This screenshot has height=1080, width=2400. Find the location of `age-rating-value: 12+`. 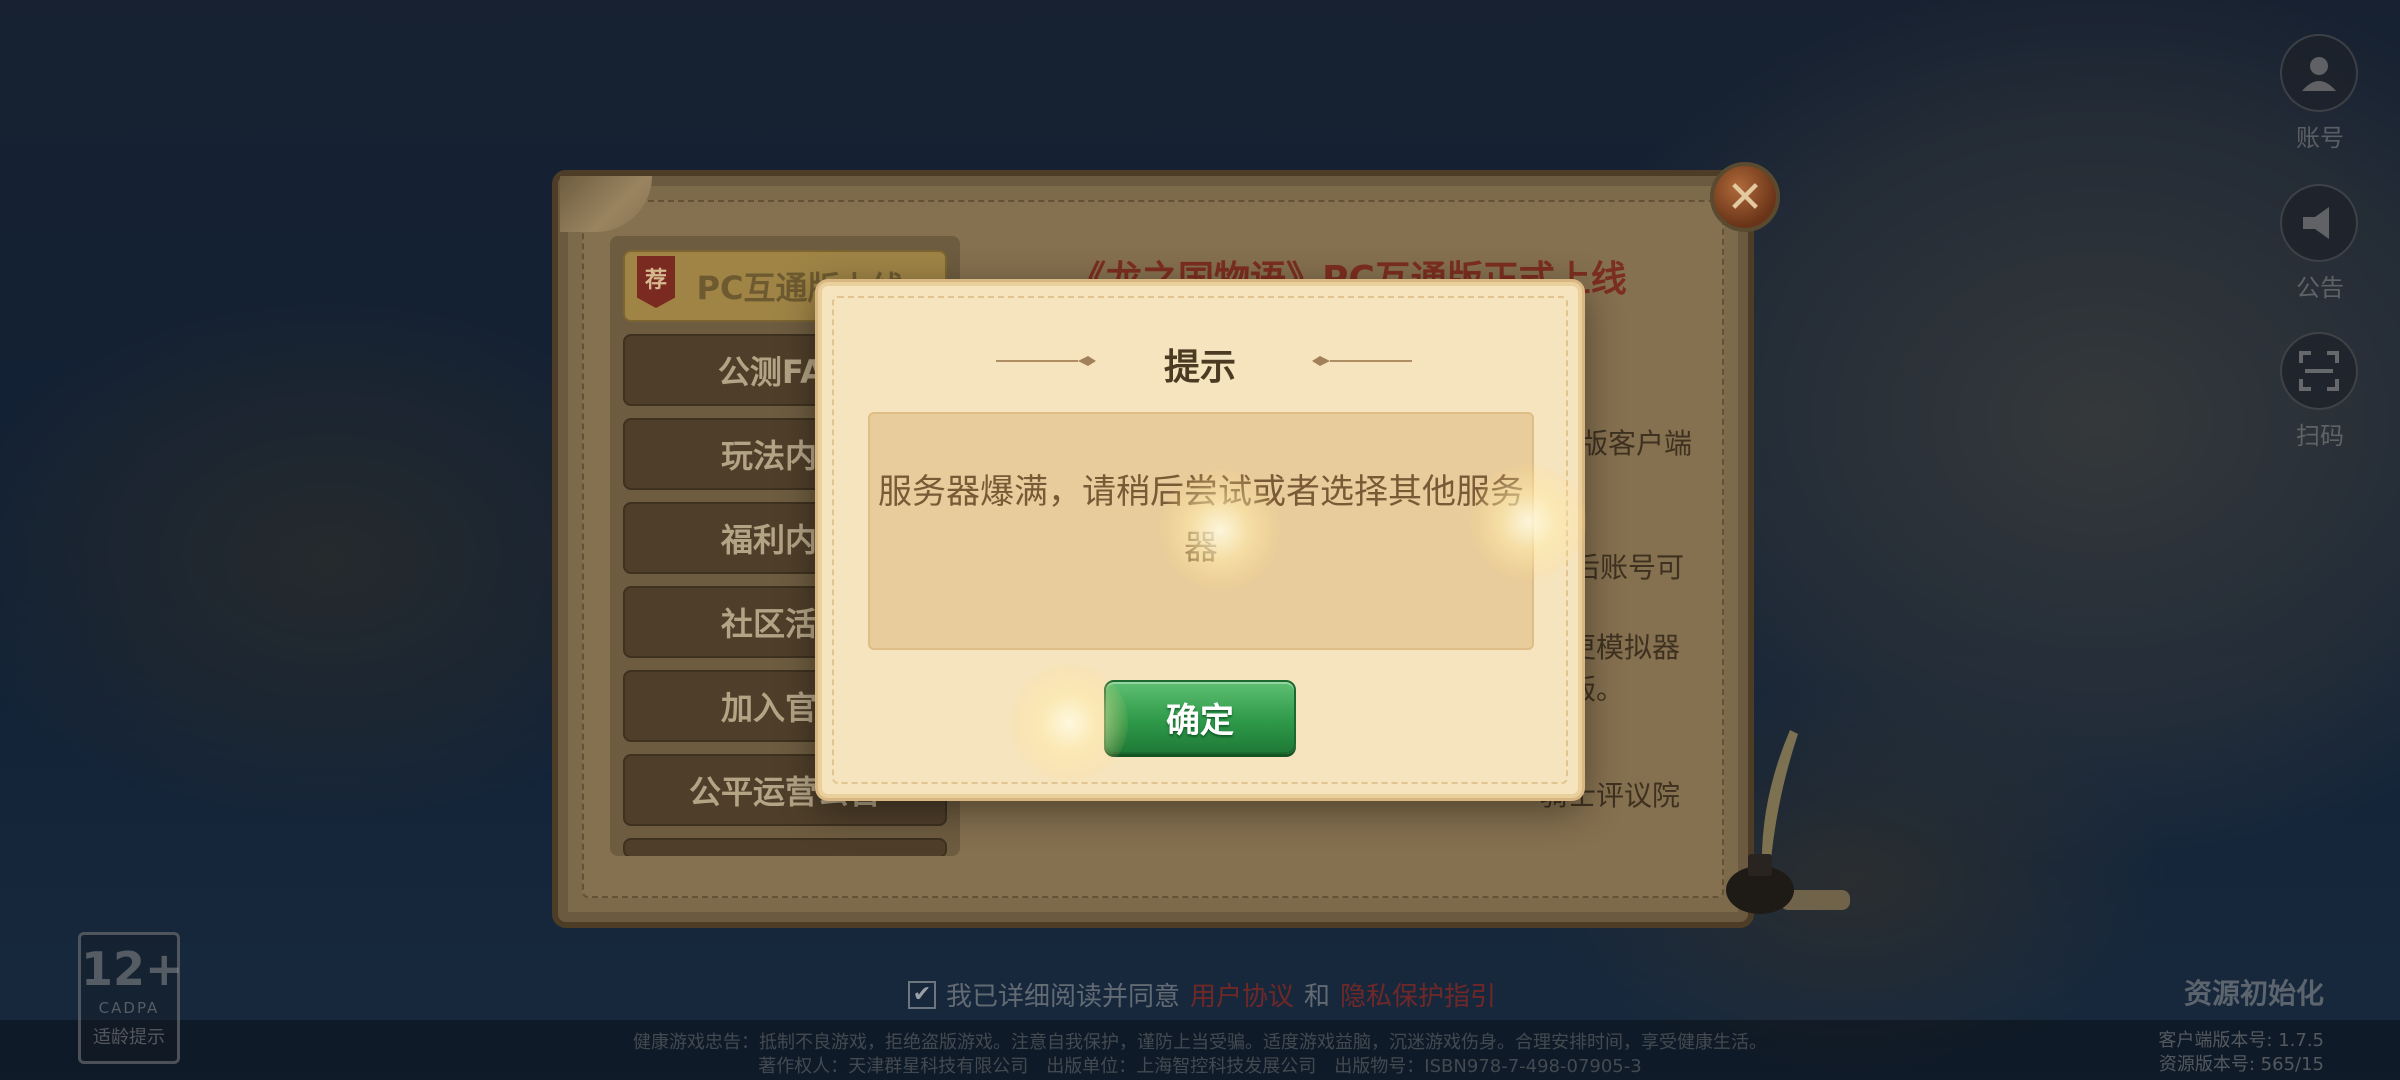

age-rating-value: 12+ is located at coordinates (132, 969).